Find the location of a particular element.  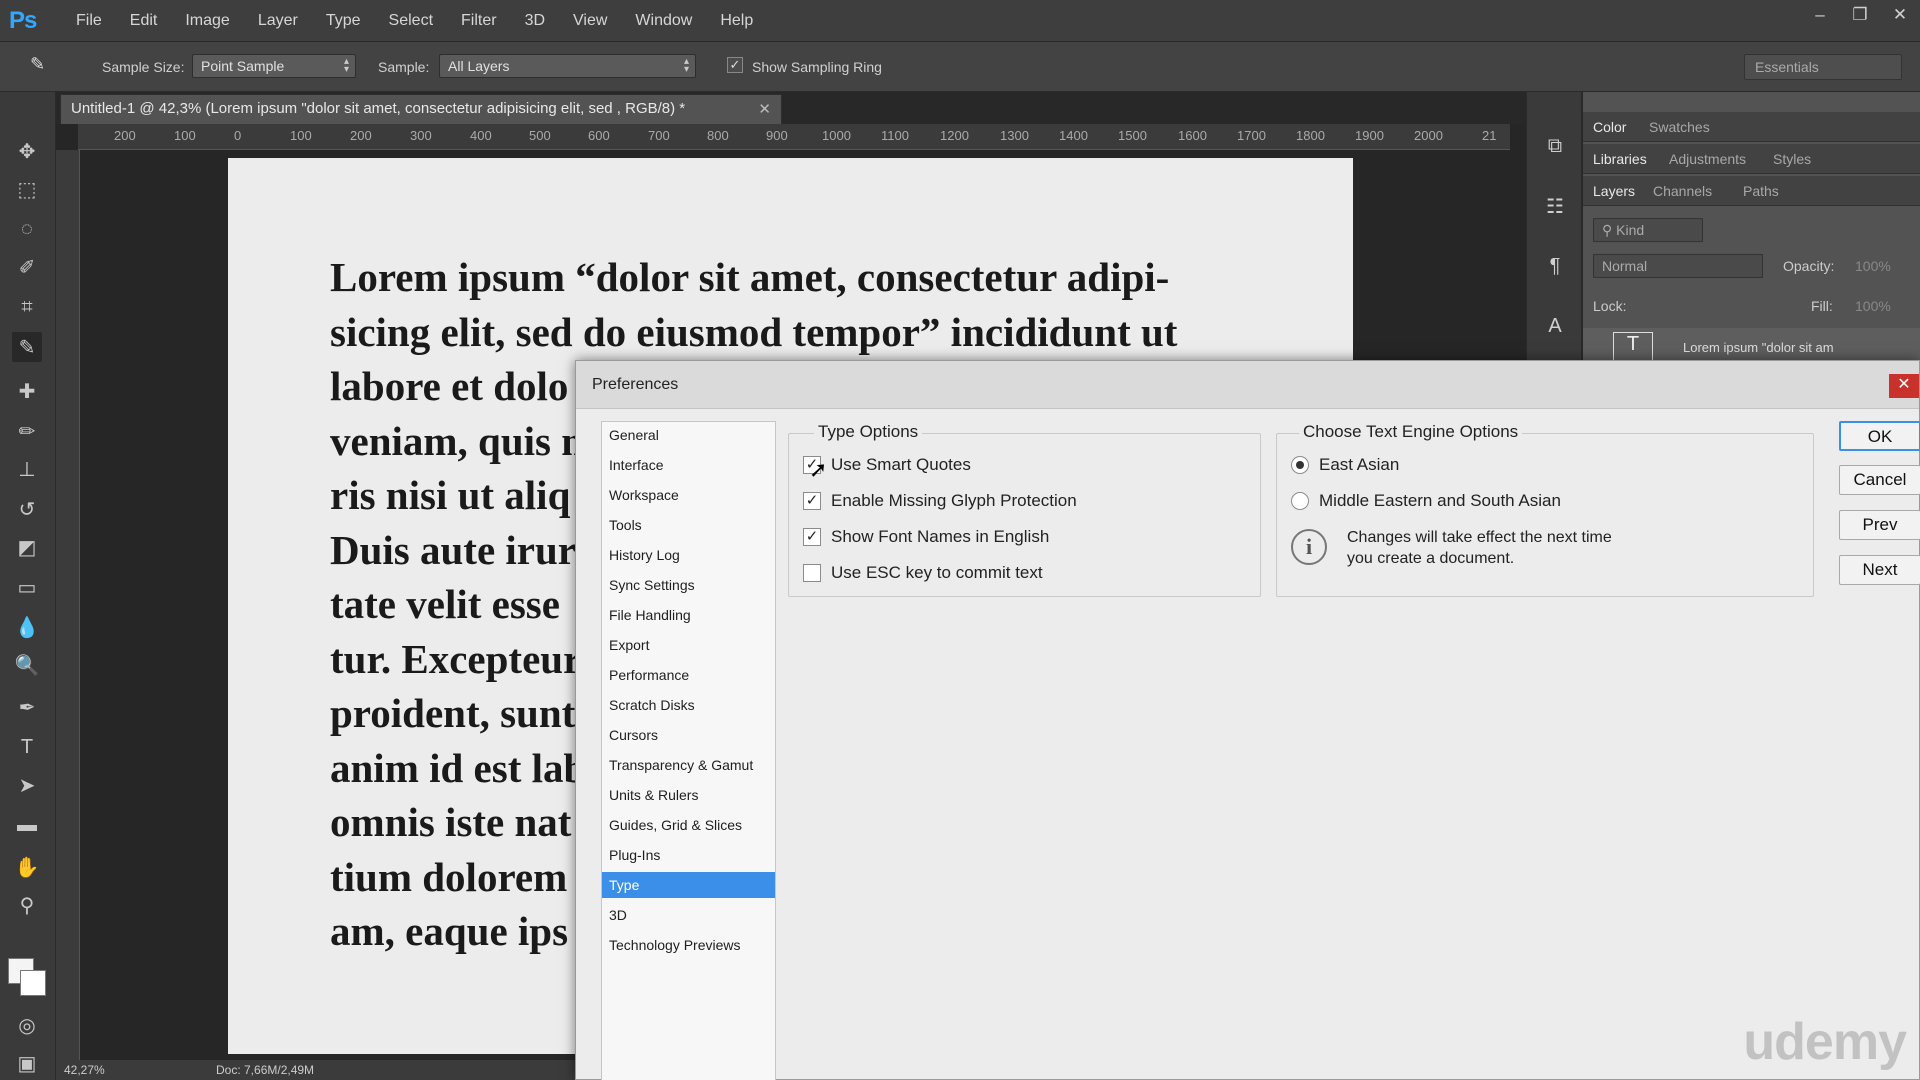

background-color-swatch is located at coordinates (33, 983).